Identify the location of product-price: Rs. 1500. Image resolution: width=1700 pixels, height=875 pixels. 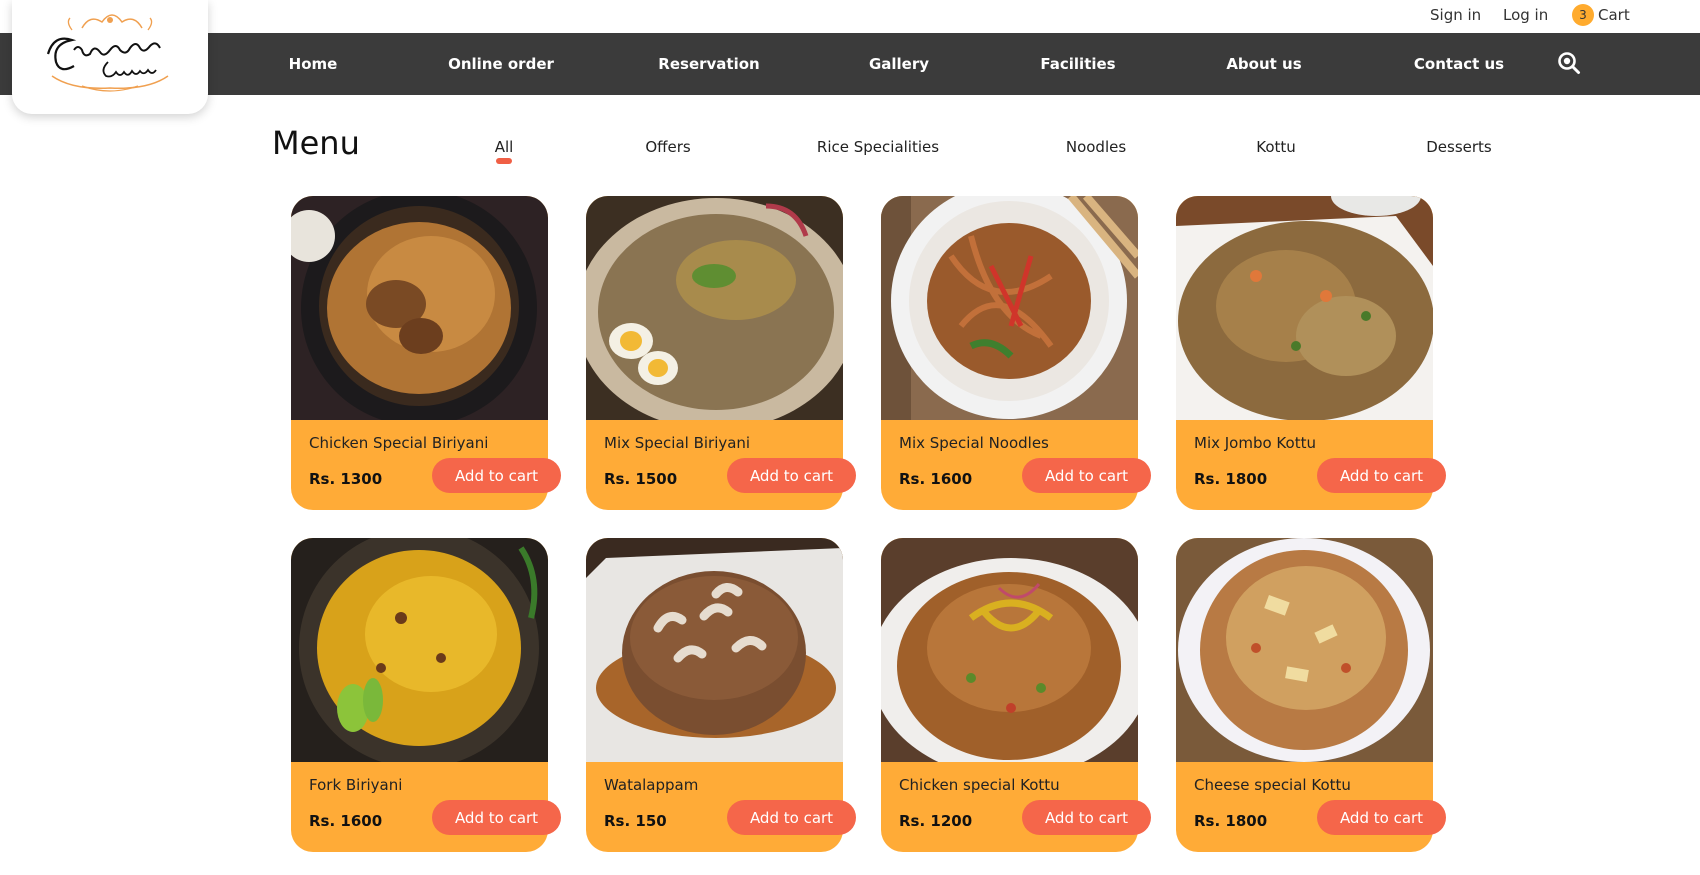
(641, 479).